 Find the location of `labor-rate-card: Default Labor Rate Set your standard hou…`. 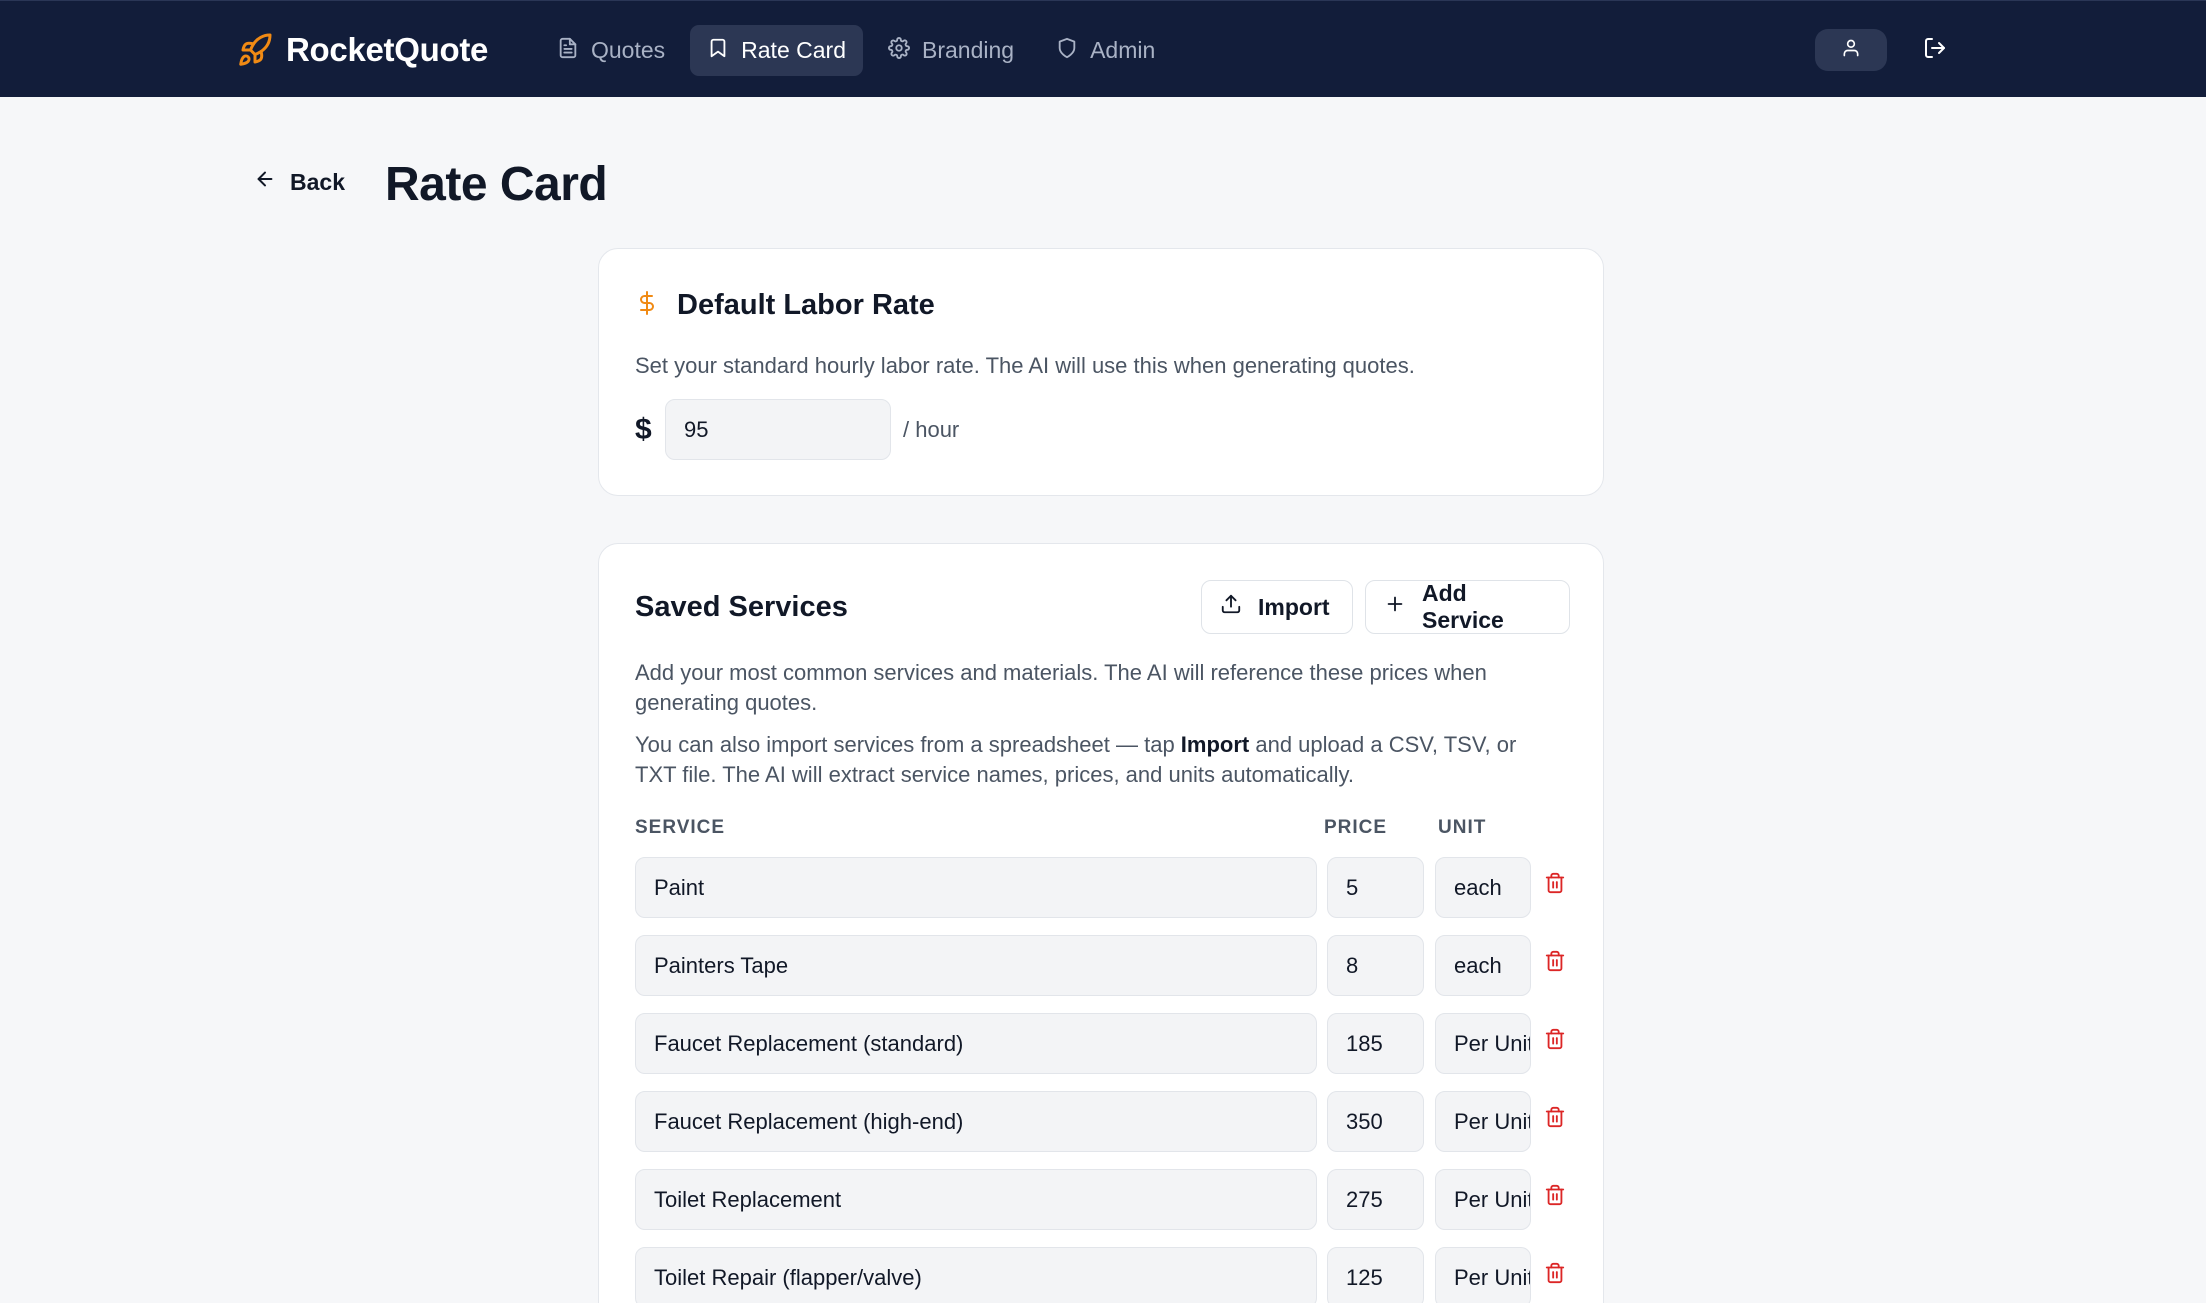

labor-rate-card: Default Labor Rate Set your standard hou… is located at coordinates (1101, 372).